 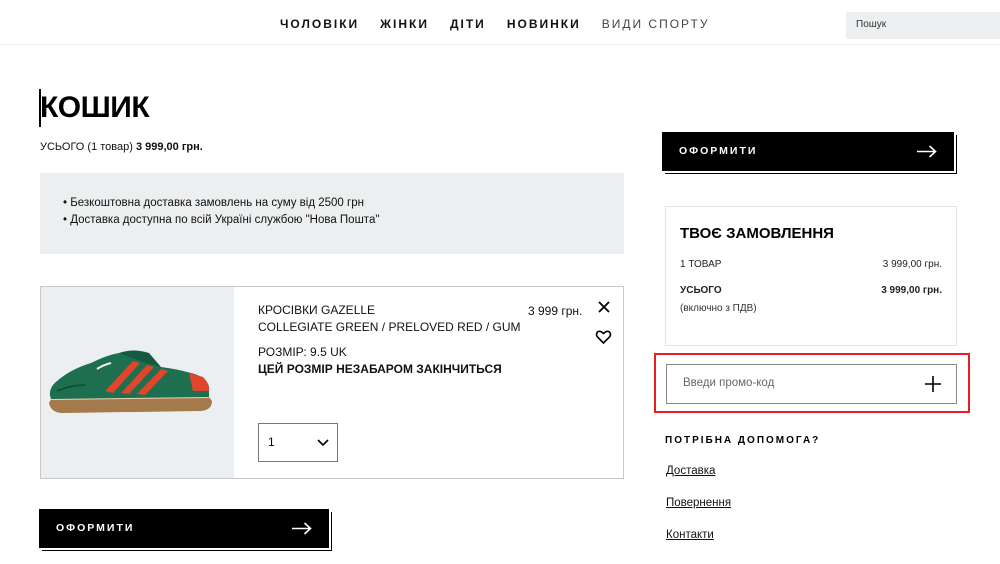 What do you see at coordinates (169, 147) in the screenshot?
I see `cart-total-amount: 3 999,00 грн.` at bounding box center [169, 147].